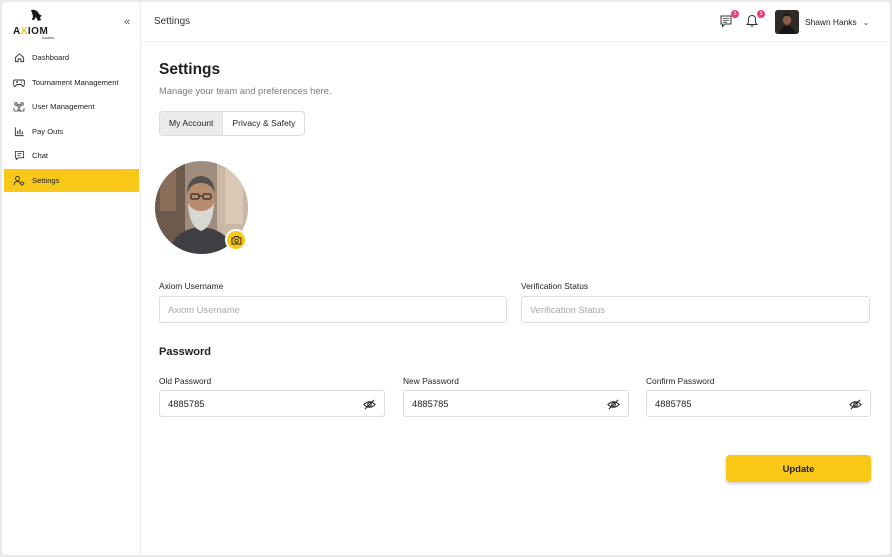 This screenshot has height=557, width=892. What do you see at coordinates (71, 57) in the screenshot?
I see `sidebar-item-dashboard: Dashboard` at bounding box center [71, 57].